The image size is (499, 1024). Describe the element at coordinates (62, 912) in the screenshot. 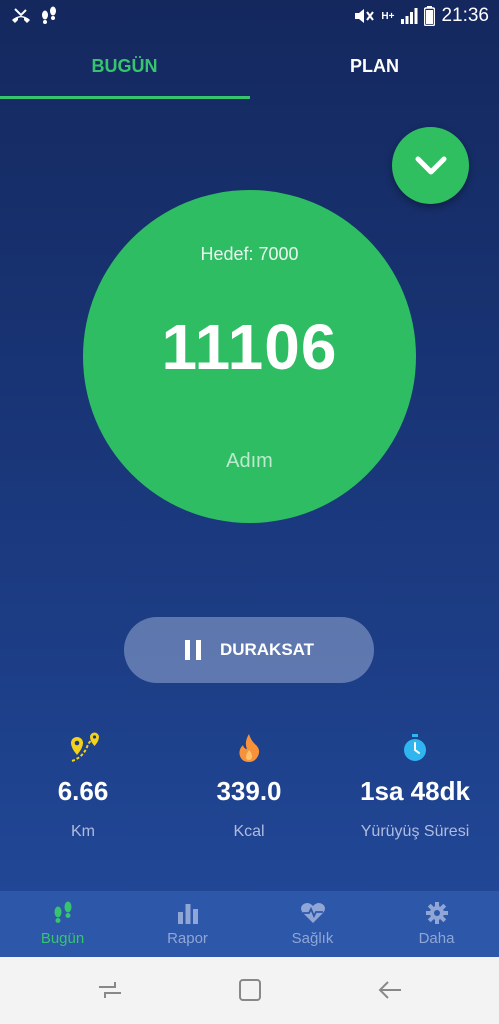

I see `footsteps-icon` at that location.